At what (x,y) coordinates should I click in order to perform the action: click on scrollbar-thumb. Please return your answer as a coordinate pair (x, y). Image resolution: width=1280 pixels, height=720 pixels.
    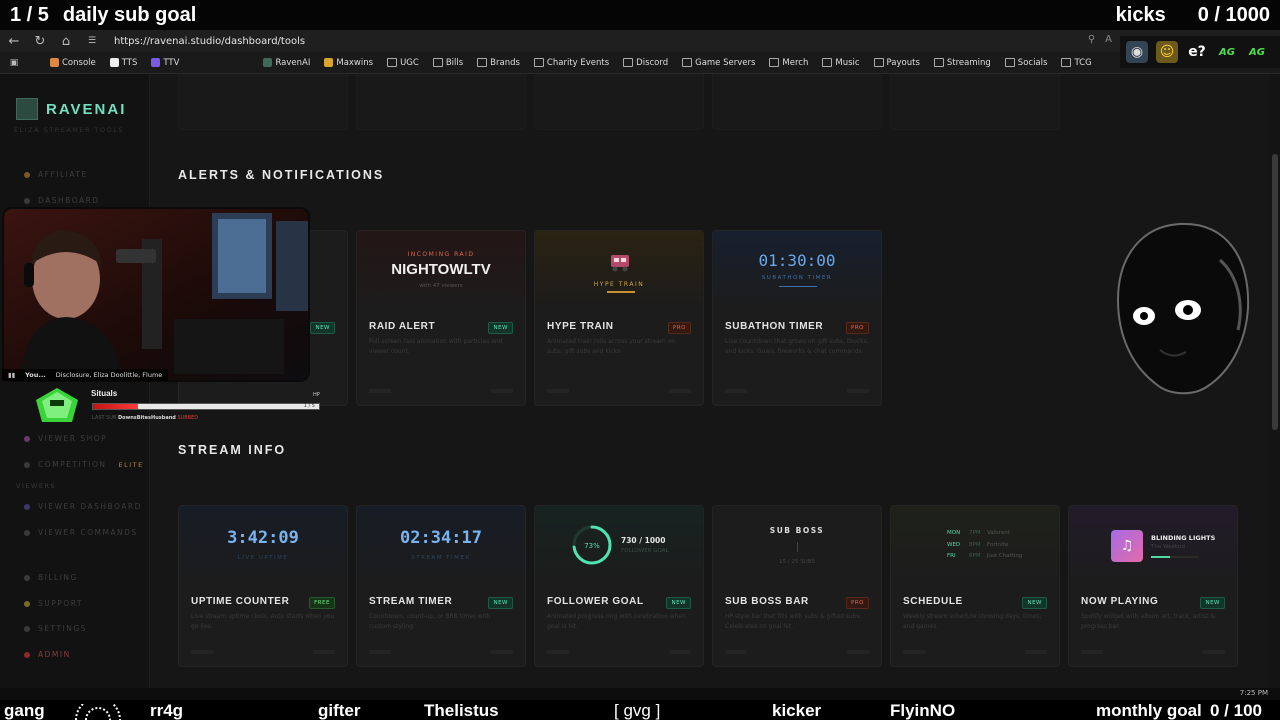
    Looking at the image, I should click on (1275, 292).